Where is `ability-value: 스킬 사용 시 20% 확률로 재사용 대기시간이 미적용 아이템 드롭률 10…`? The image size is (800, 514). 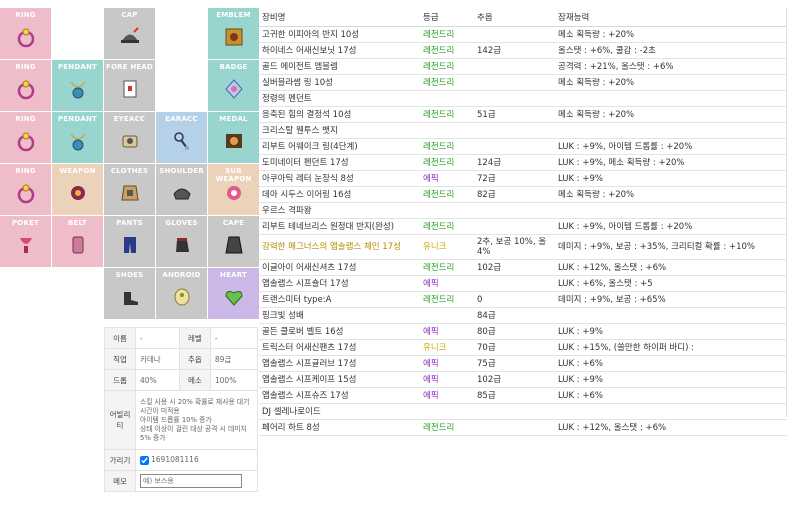 ability-value: 스킬 사용 시 20% 확률로 재사용 대기시간이 미적용 아이템 드롭률 10… is located at coordinates (196, 420).